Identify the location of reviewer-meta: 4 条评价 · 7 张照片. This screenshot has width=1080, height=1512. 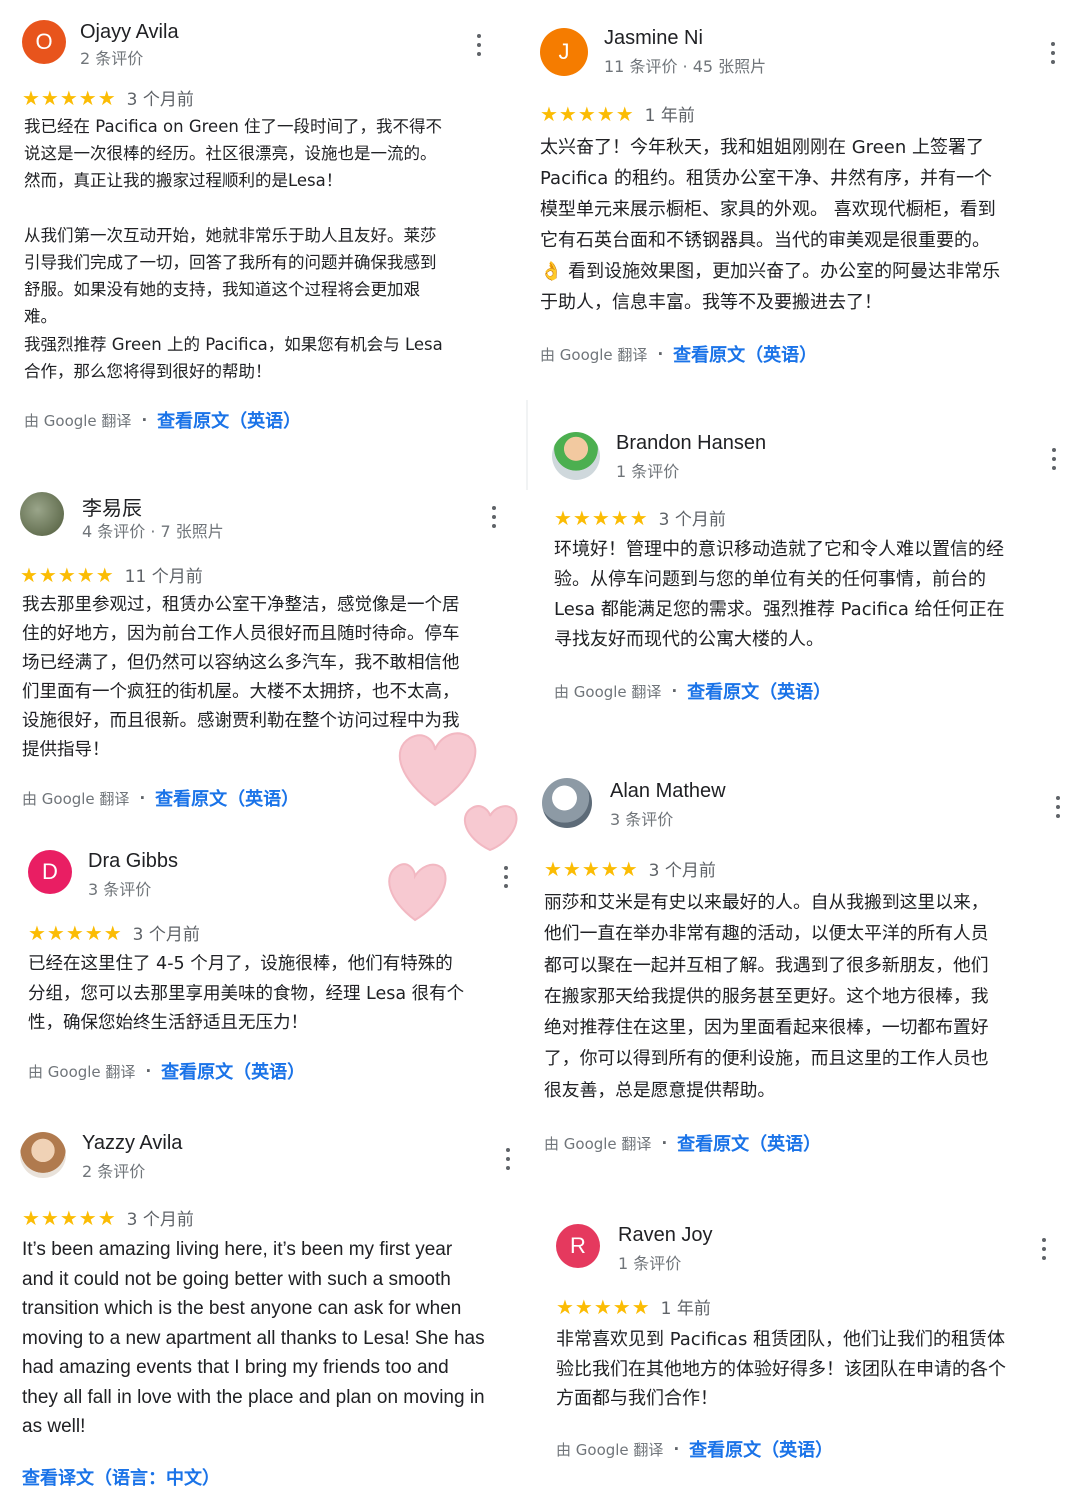
(153, 531).